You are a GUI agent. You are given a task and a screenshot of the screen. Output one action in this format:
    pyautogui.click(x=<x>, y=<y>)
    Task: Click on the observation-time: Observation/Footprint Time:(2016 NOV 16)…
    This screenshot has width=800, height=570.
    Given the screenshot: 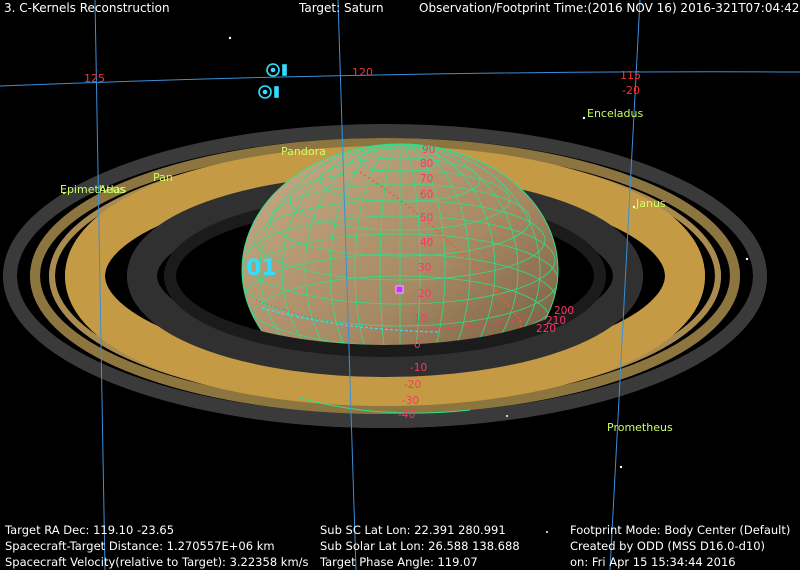 What is the action you would take?
    pyautogui.click(x=609, y=8)
    